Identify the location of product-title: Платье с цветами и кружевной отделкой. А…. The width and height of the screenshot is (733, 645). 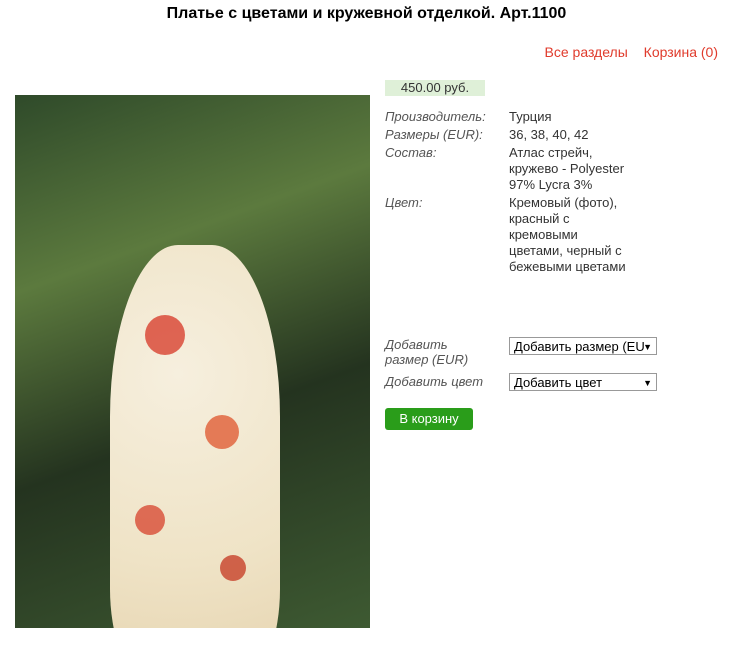
(366, 13).